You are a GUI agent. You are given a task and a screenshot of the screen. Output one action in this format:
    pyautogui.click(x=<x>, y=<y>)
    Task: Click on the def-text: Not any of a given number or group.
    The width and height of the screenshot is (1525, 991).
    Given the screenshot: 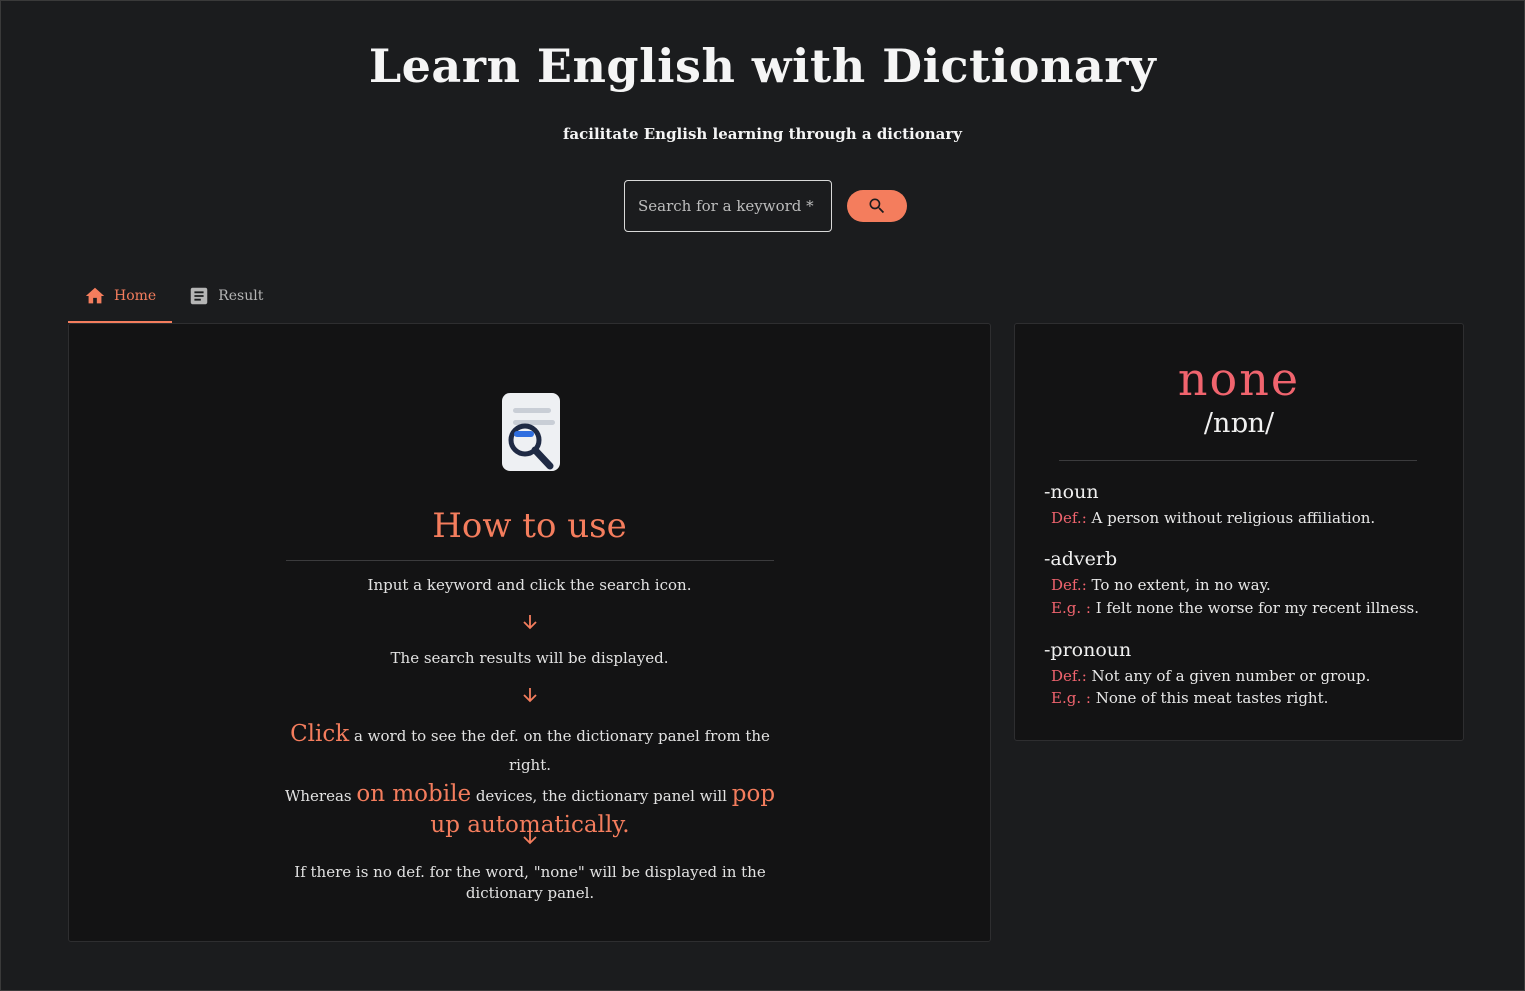 What is the action you would take?
    pyautogui.click(x=1231, y=676)
    